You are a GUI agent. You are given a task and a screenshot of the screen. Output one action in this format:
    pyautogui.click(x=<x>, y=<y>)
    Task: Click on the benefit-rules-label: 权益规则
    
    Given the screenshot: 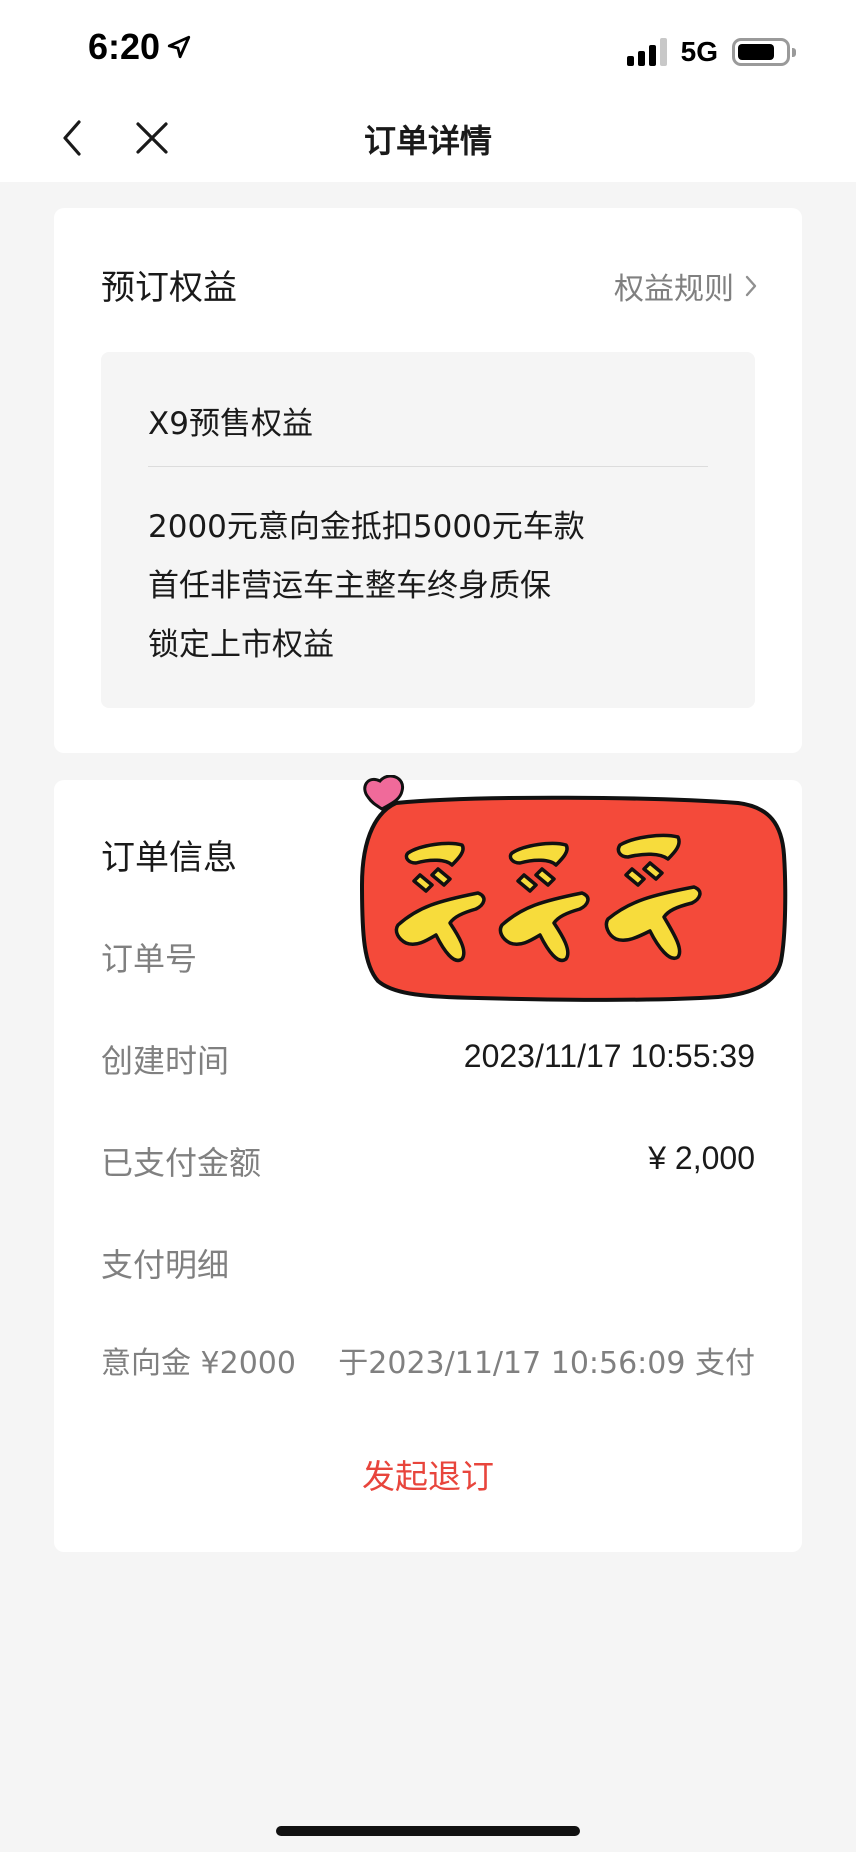 What is the action you would take?
    pyautogui.click(x=674, y=289)
    